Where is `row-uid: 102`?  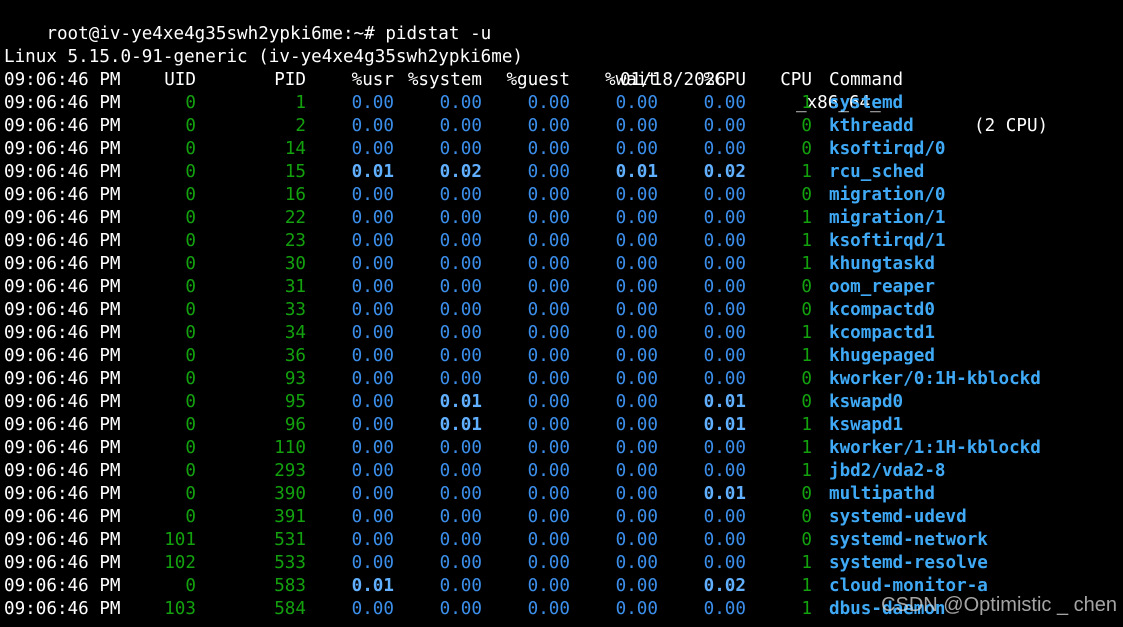 row-uid: 102 is located at coordinates (180, 563).